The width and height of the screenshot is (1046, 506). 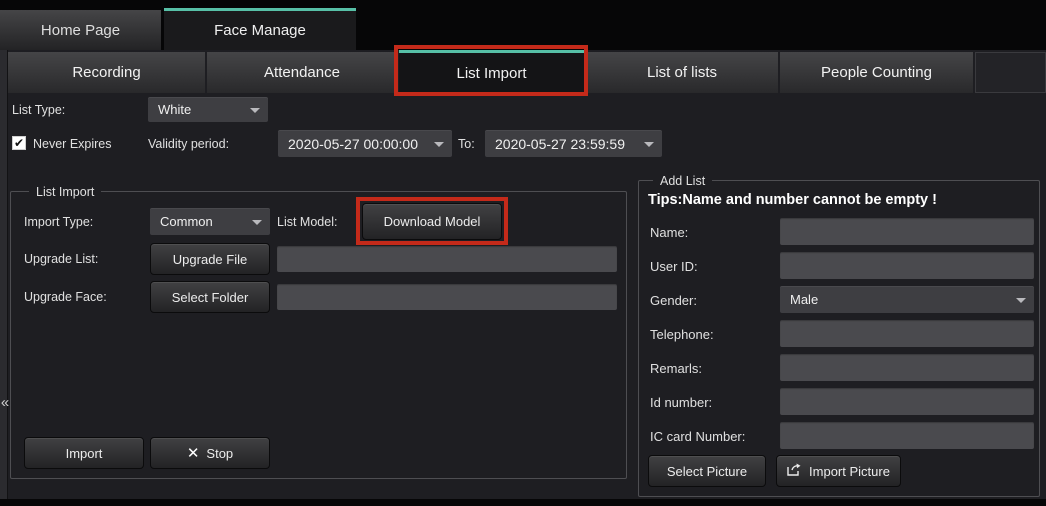 I want to click on tab-people-counting: People Counting, so click(x=876, y=72).